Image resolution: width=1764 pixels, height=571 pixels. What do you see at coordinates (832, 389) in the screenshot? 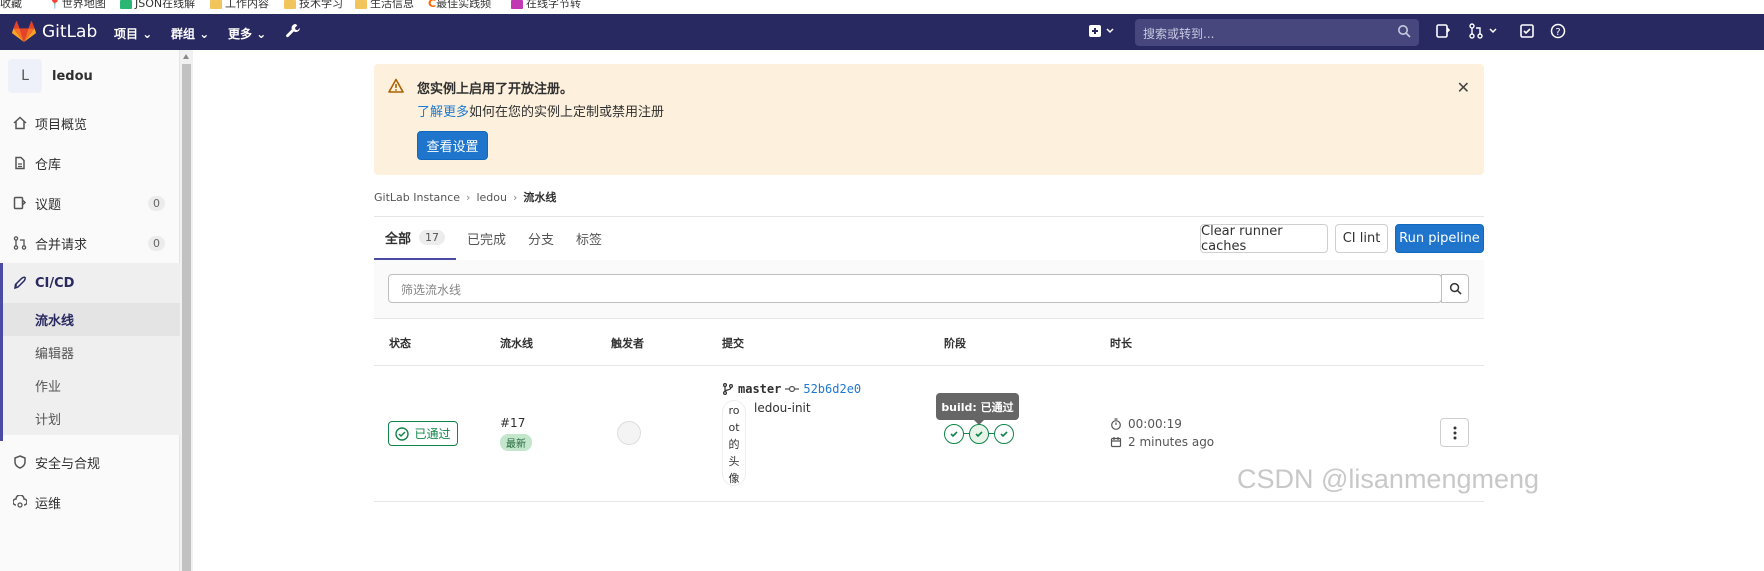
I see `commit-sha-link: 52b6d2e0` at bounding box center [832, 389].